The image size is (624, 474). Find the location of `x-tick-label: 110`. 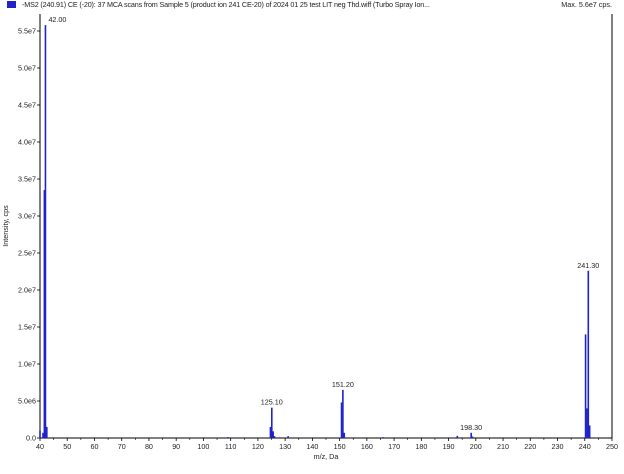

x-tick-label: 110 is located at coordinates (230, 446).